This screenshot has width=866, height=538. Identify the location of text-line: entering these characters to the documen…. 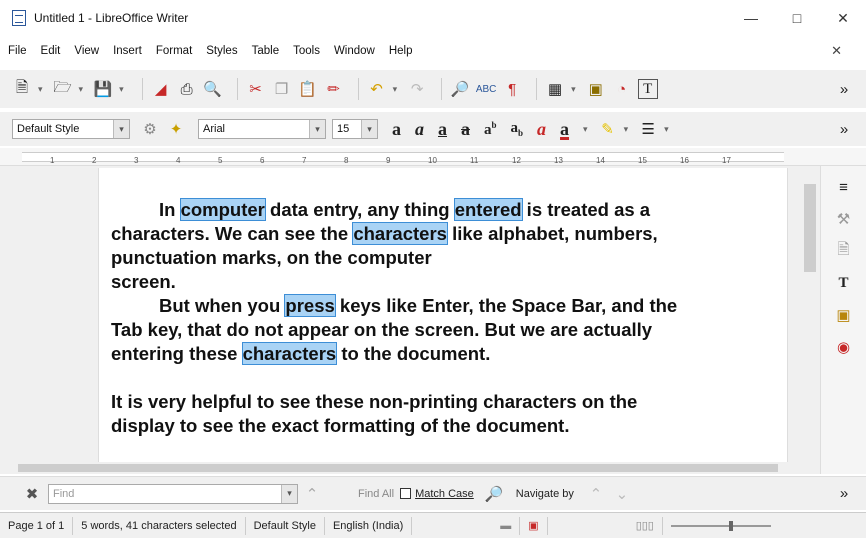
(441, 354).